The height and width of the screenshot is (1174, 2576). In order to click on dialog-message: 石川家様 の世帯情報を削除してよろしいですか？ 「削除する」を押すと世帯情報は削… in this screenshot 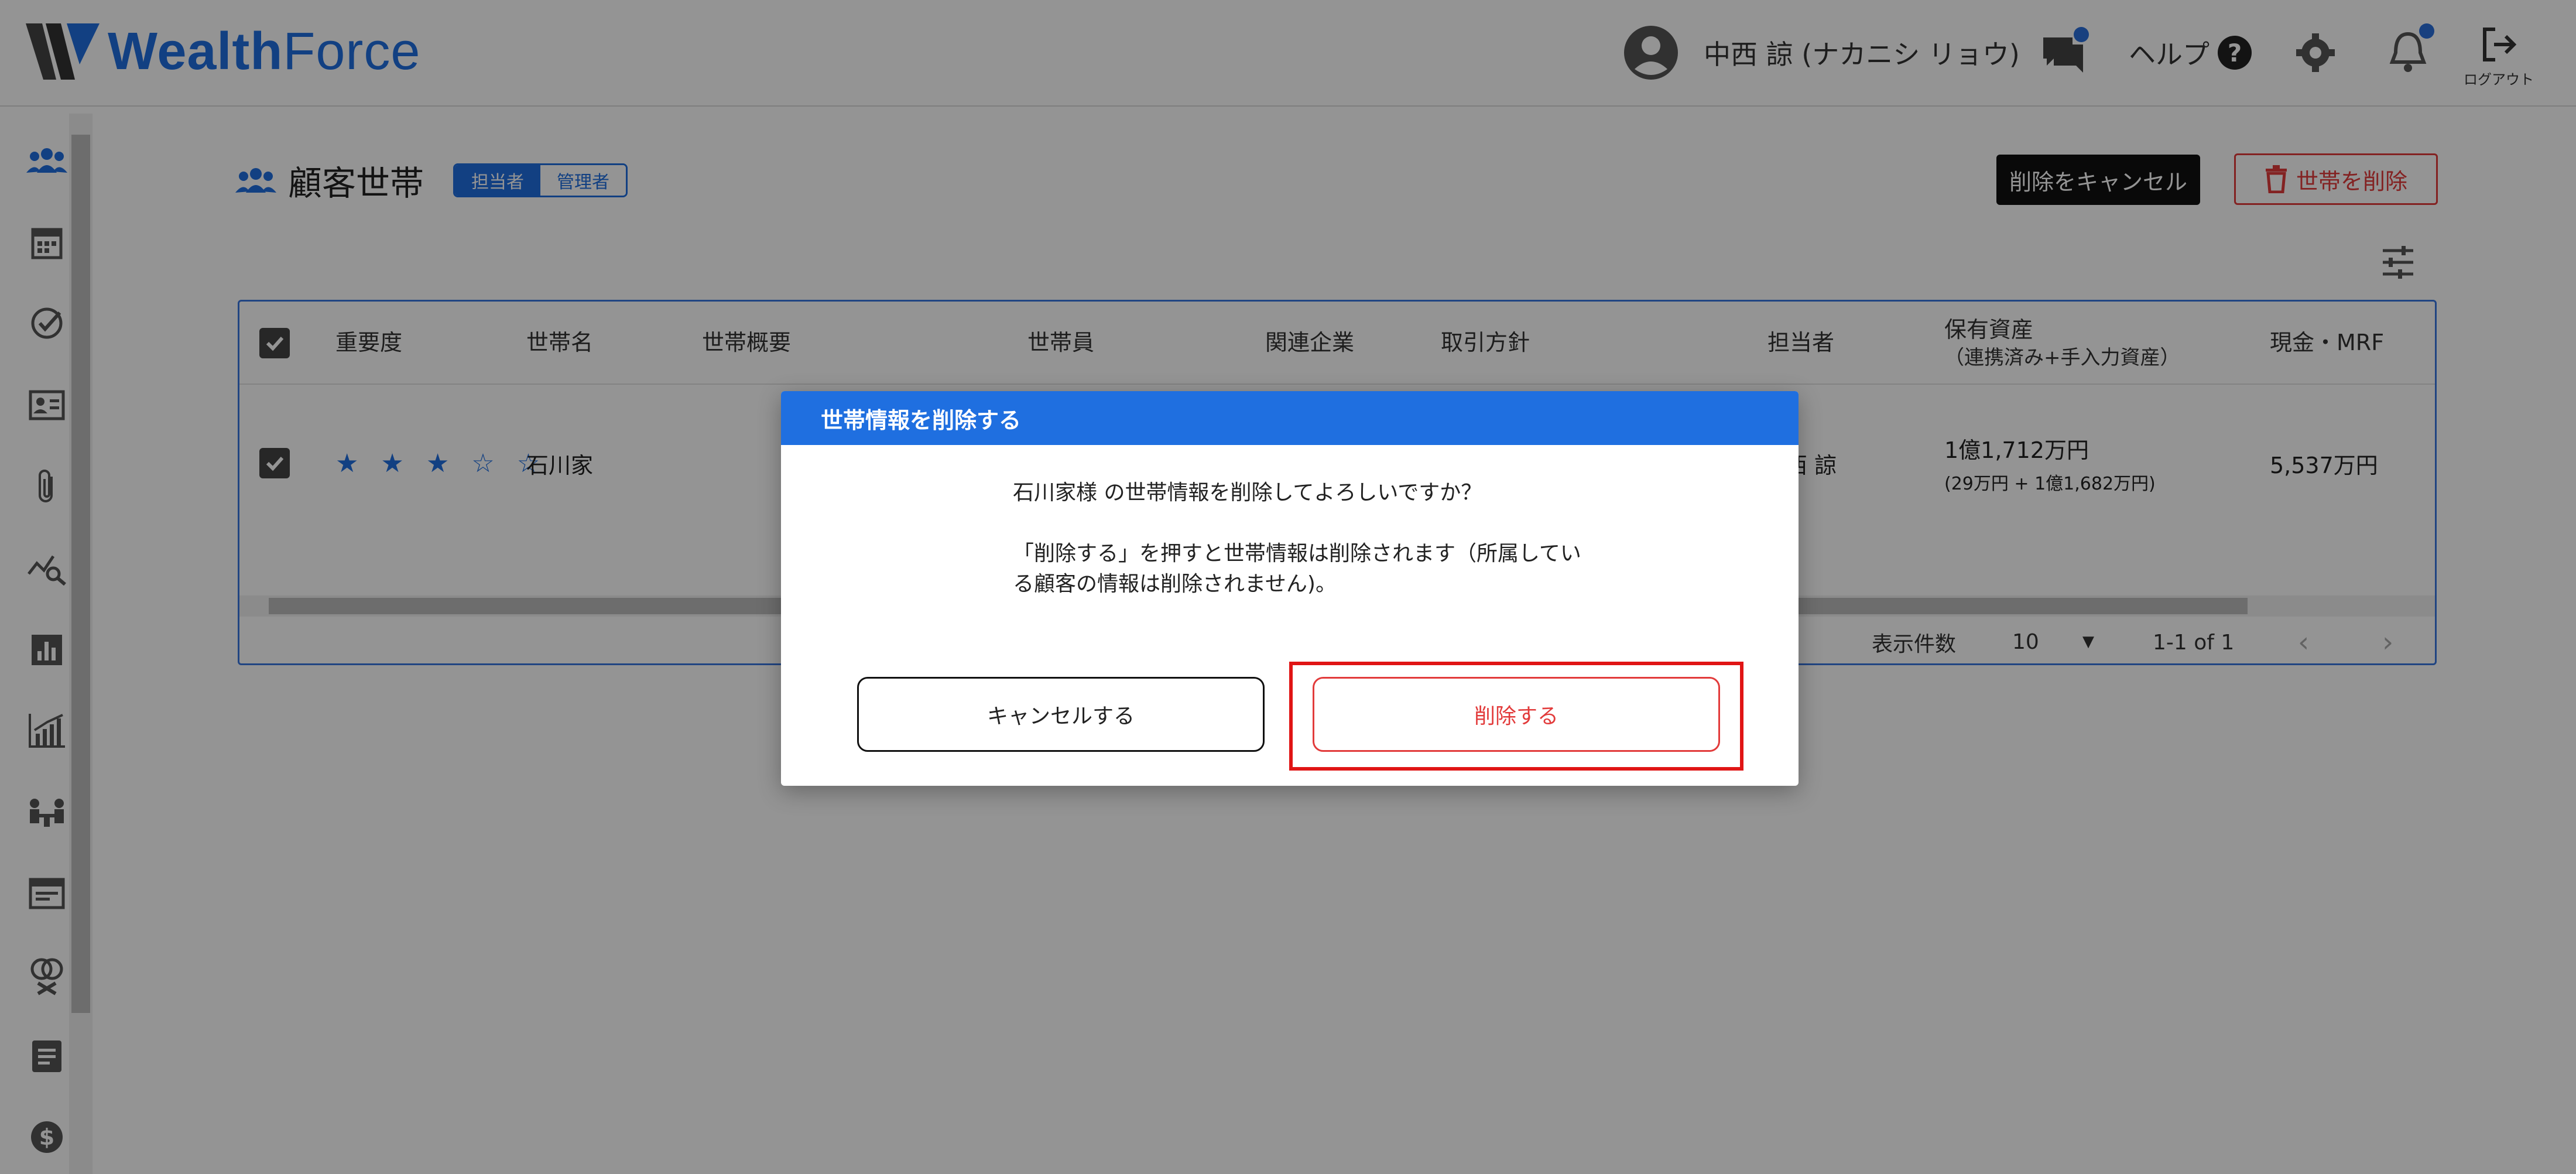, I will do `click(1305, 539)`.